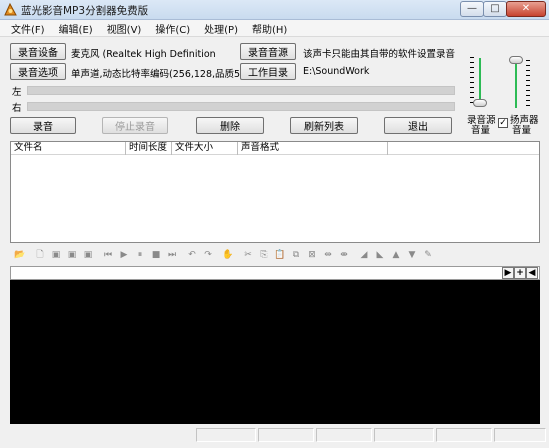  Describe the element at coordinates (481, 130) in the screenshot. I see `source-volume-label-line2: 音量` at that location.